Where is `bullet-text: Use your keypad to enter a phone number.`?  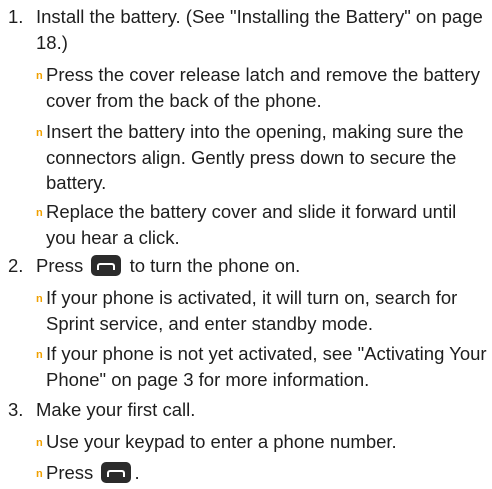
bullet-text: Use your keypad to enter a phone number. is located at coordinates (221, 441).